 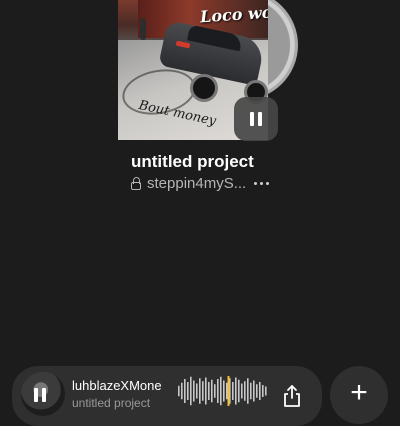 What do you see at coordinates (292, 396) in the screenshot?
I see `share-icon` at bounding box center [292, 396].